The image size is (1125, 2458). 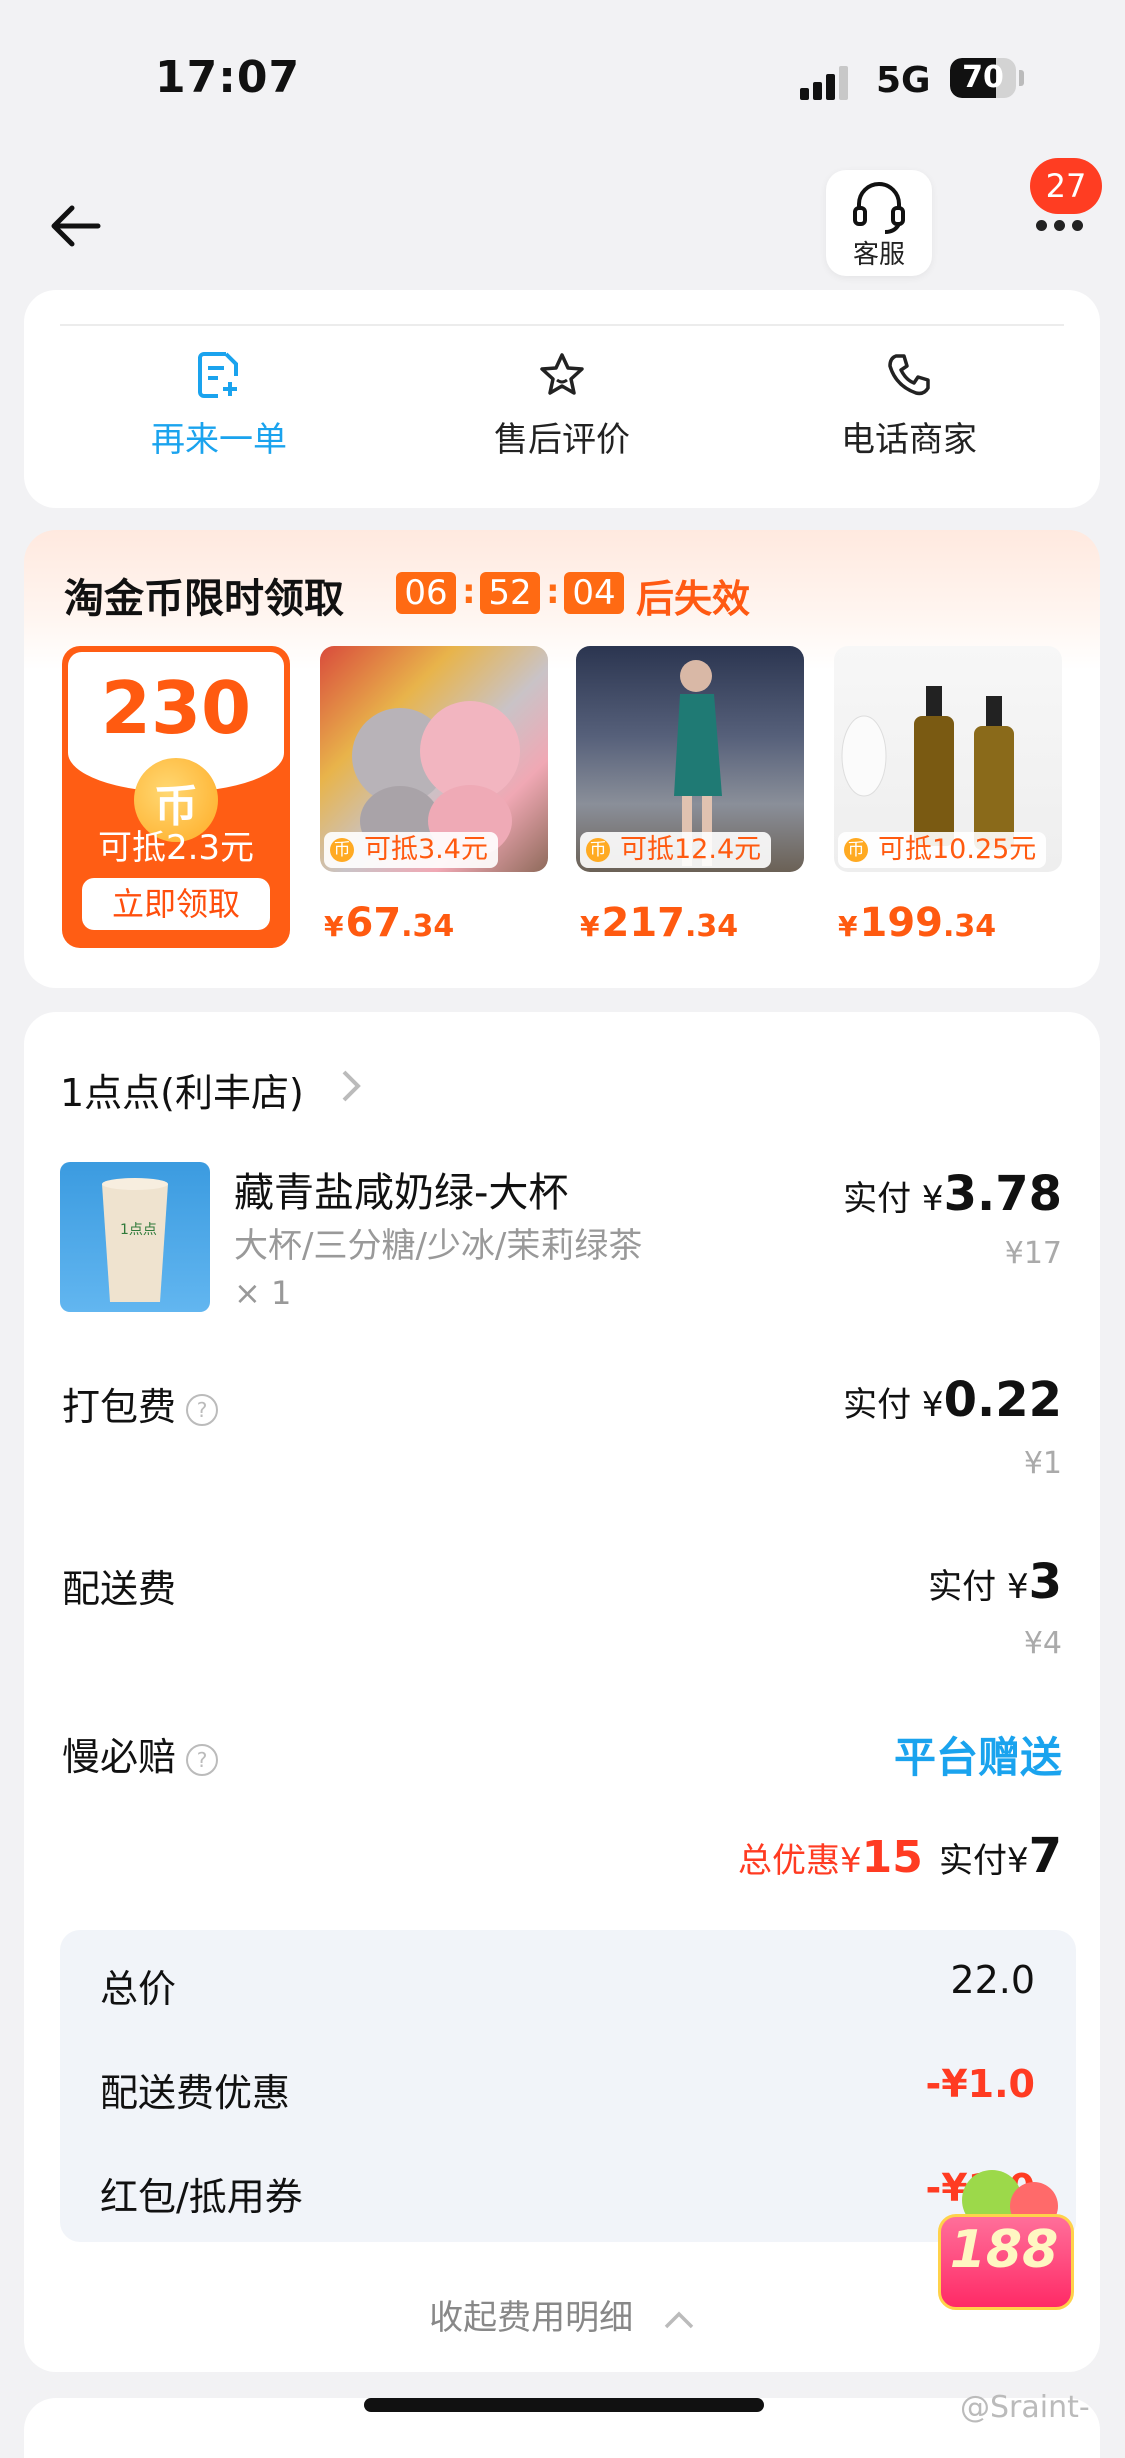 I want to click on chevron-right-icon, so click(x=351, y=1086).